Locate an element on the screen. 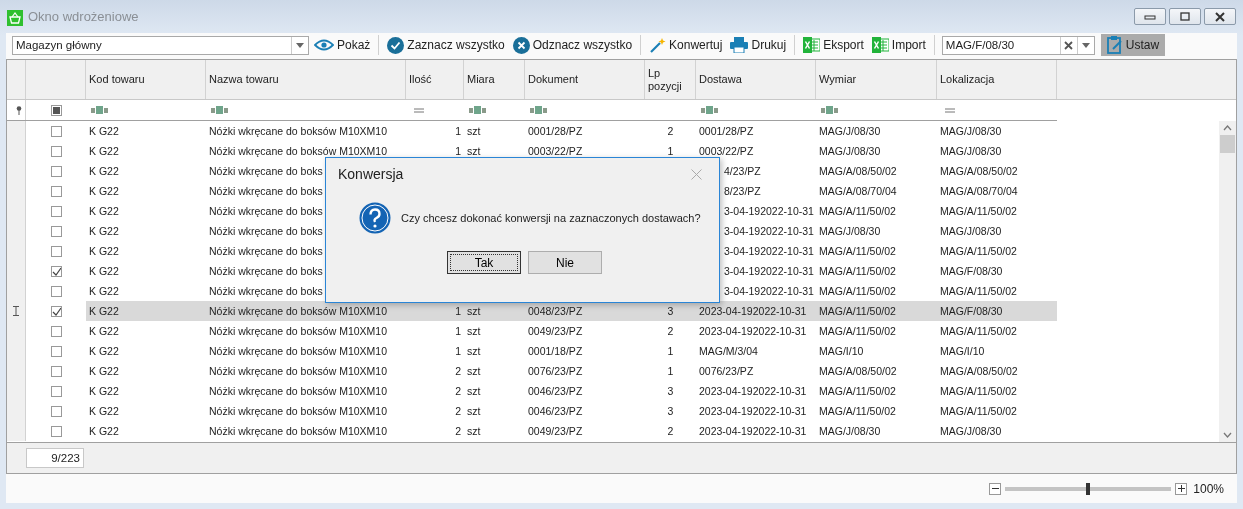 The image size is (1243, 509). zoom-out-button is located at coordinates (995, 488).